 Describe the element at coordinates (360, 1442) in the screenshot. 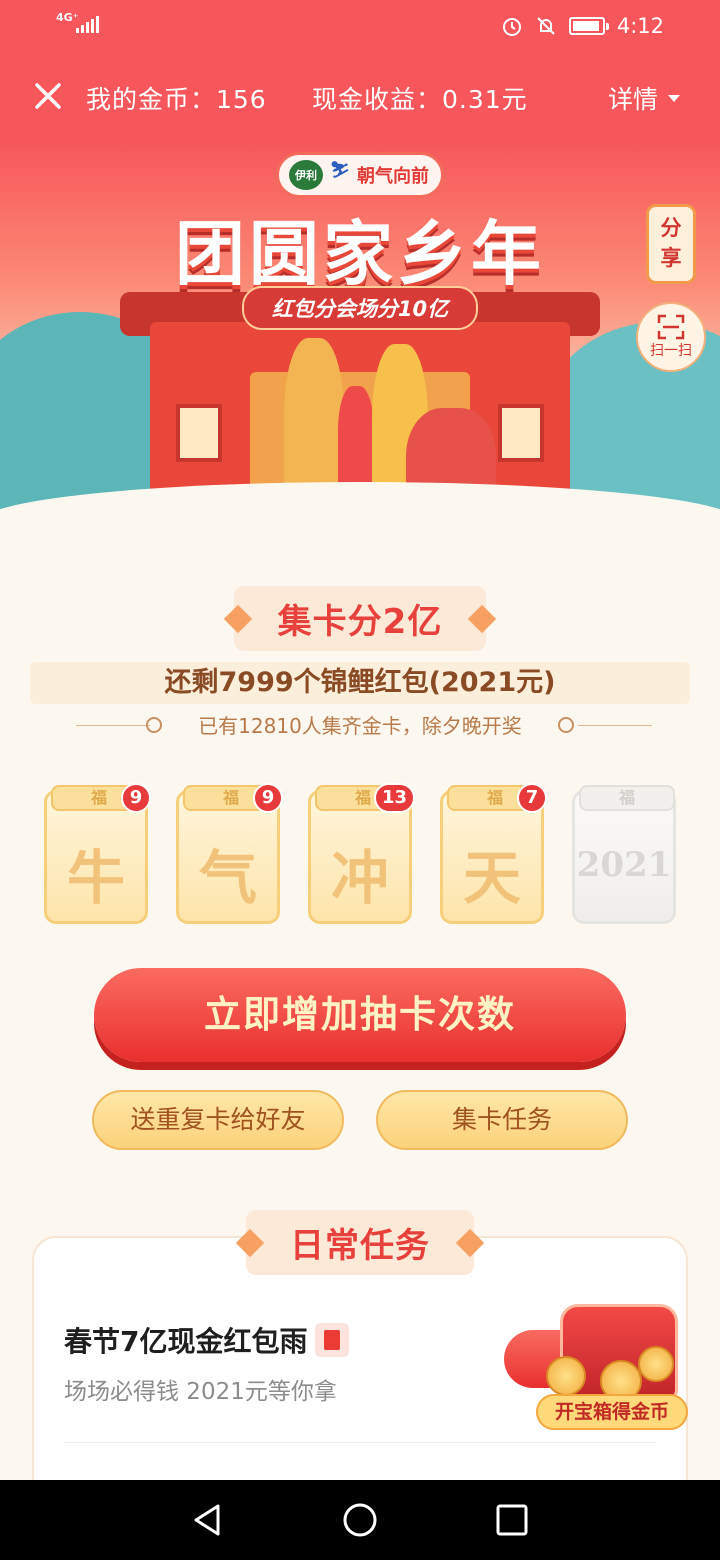

I see `task-divider` at that location.